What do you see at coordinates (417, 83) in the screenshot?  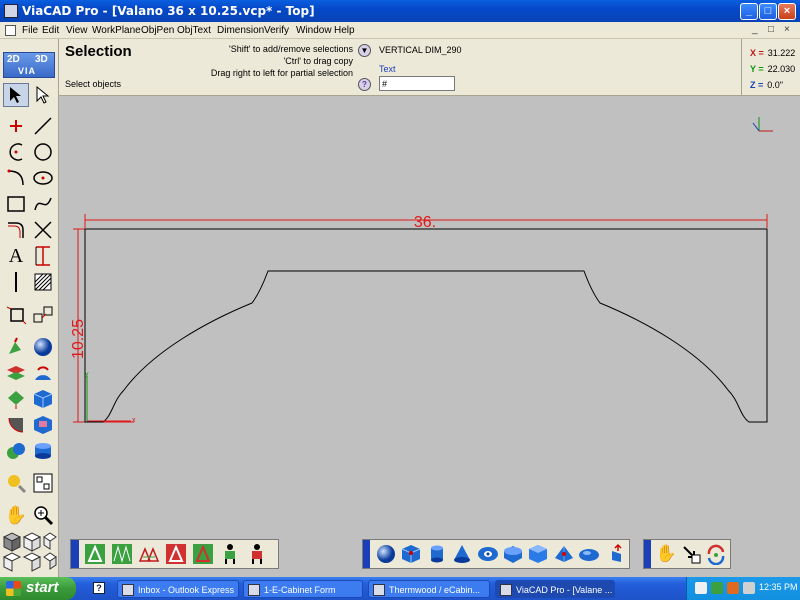 I see `text-field` at bounding box center [417, 83].